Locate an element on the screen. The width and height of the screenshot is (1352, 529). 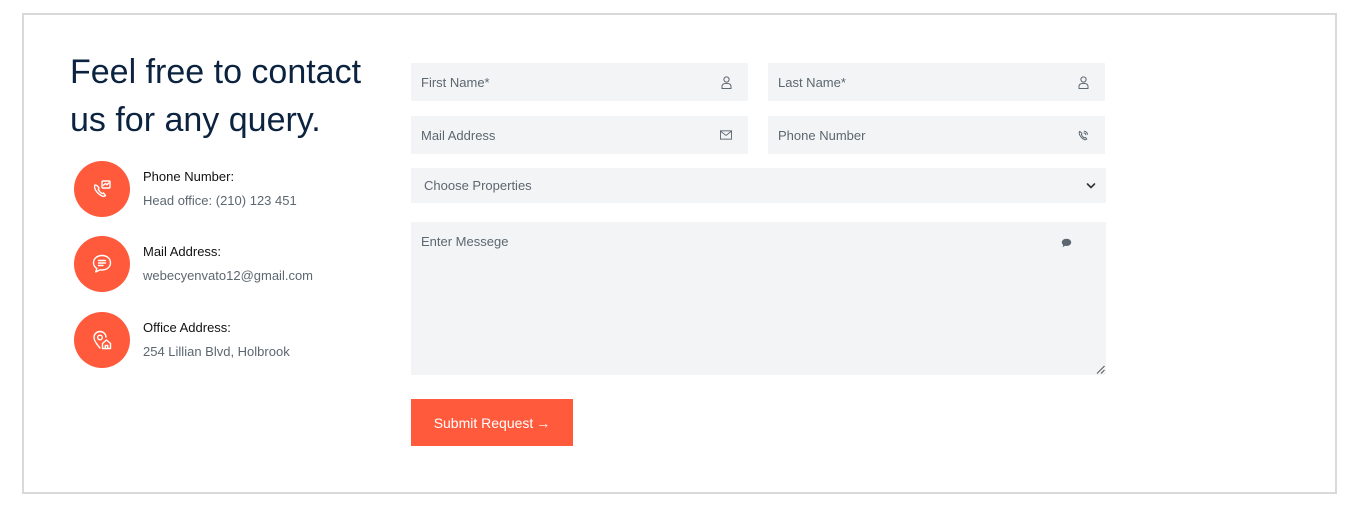
mail-icon-badge is located at coordinates (102, 264).